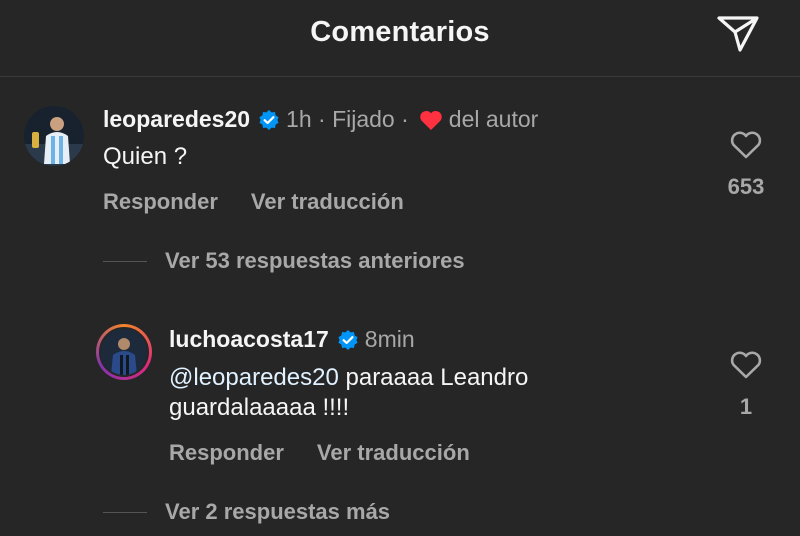 Image resolution: width=800 pixels, height=536 pixels. I want to click on share-button, so click(738, 34).